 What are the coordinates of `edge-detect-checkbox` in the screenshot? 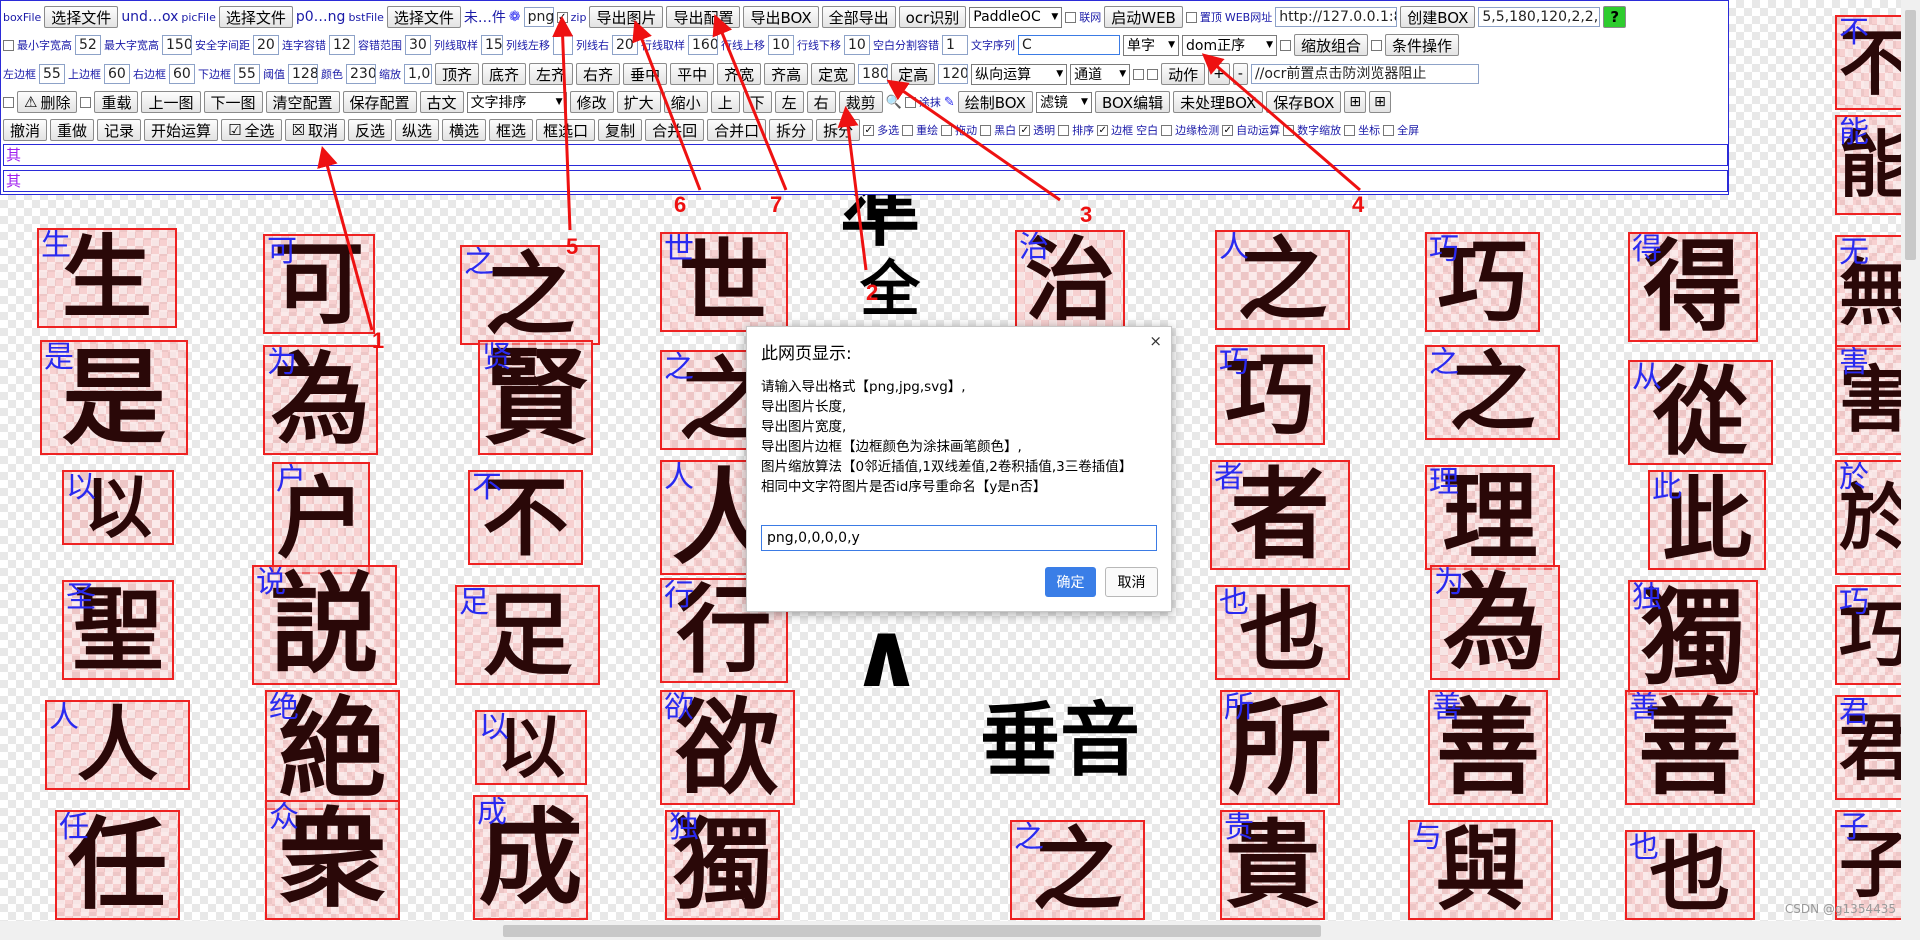 It's located at (1167, 130).